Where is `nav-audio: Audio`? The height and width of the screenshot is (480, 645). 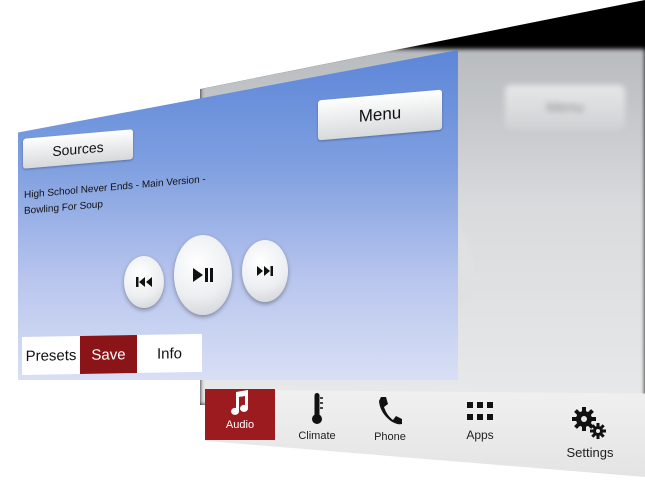 nav-audio: Audio is located at coordinates (240, 414).